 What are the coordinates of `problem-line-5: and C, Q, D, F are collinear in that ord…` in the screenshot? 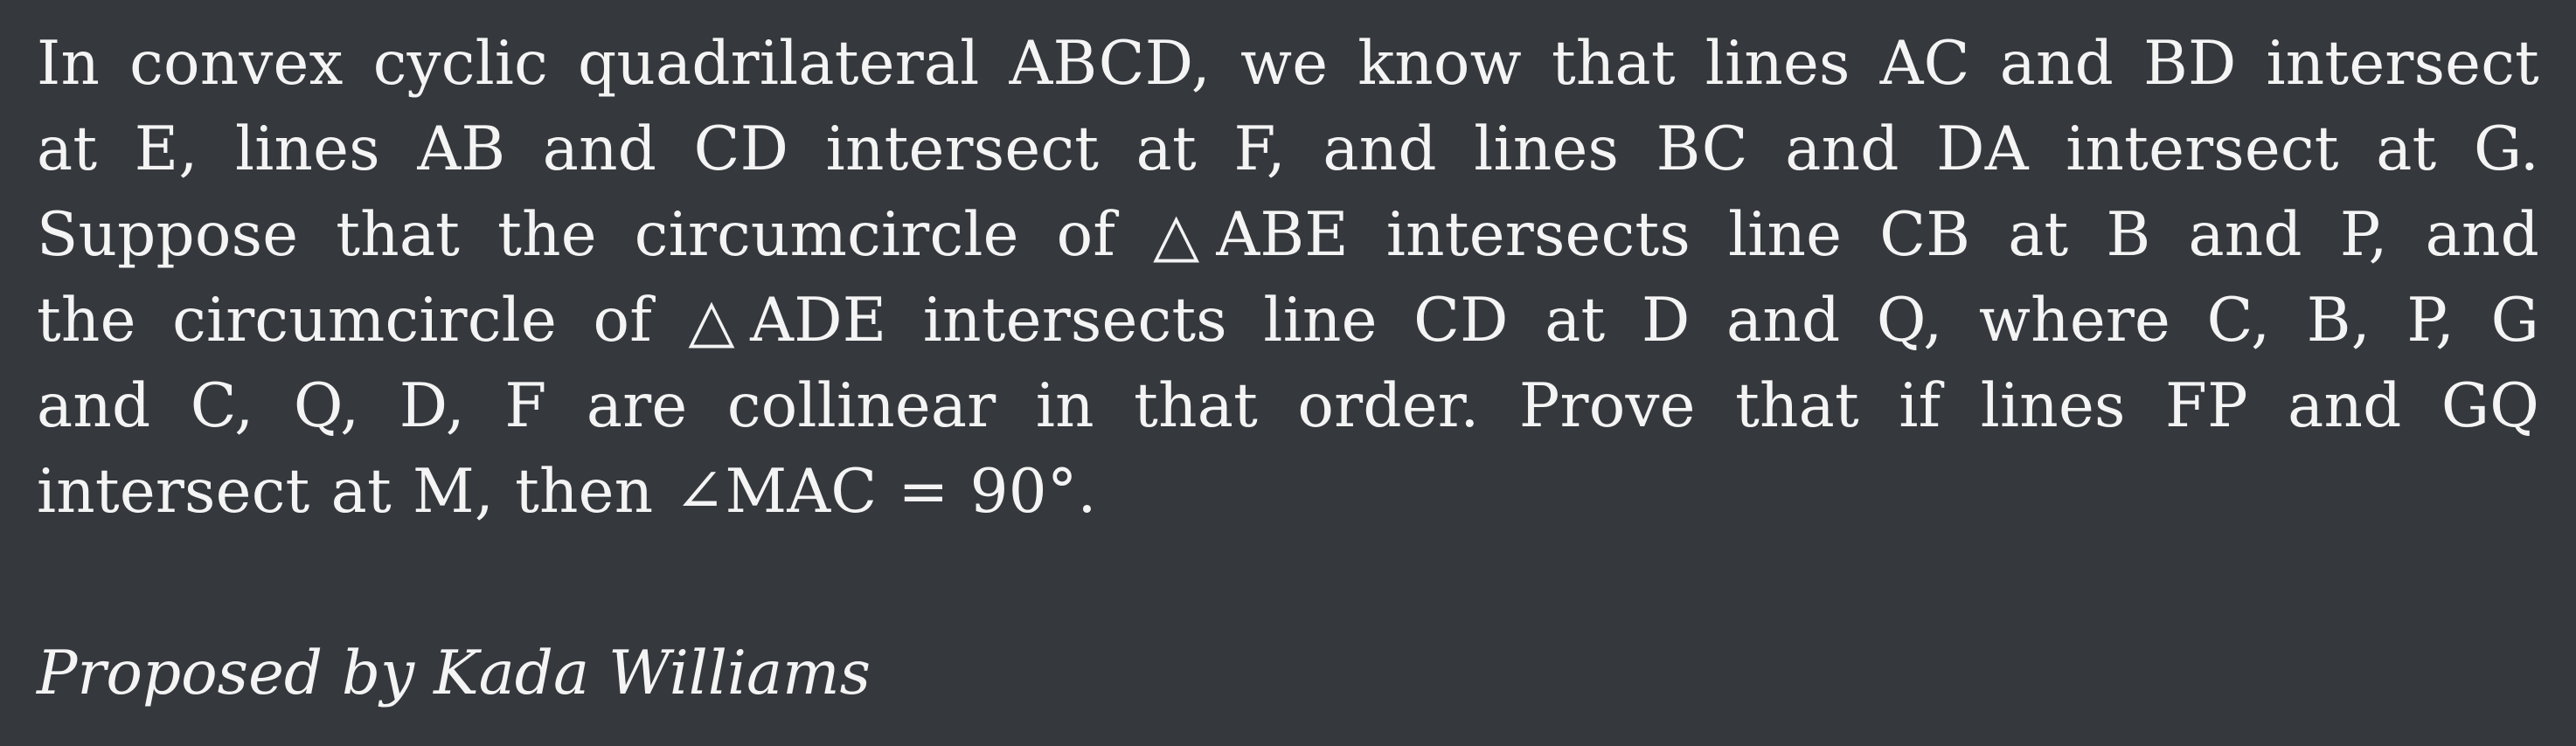 It's located at (1288, 406).